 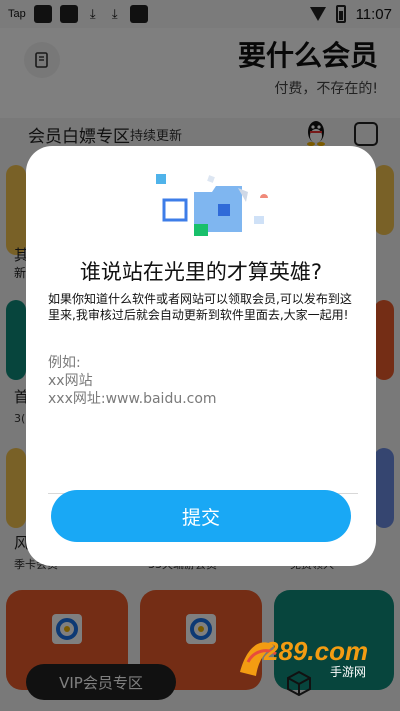 I want to click on submit-button: 提交, so click(x=201, y=516).